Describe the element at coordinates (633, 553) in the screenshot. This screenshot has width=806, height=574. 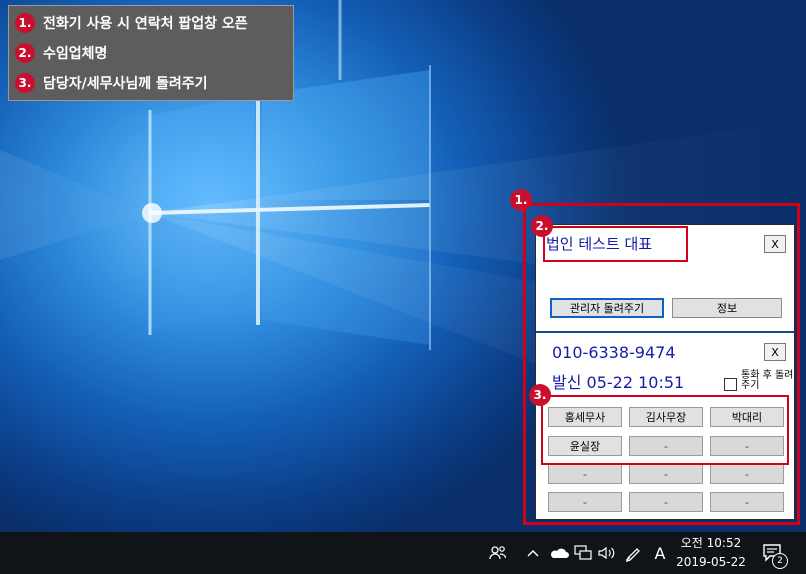
I see `pen-ink-icon` at that location.